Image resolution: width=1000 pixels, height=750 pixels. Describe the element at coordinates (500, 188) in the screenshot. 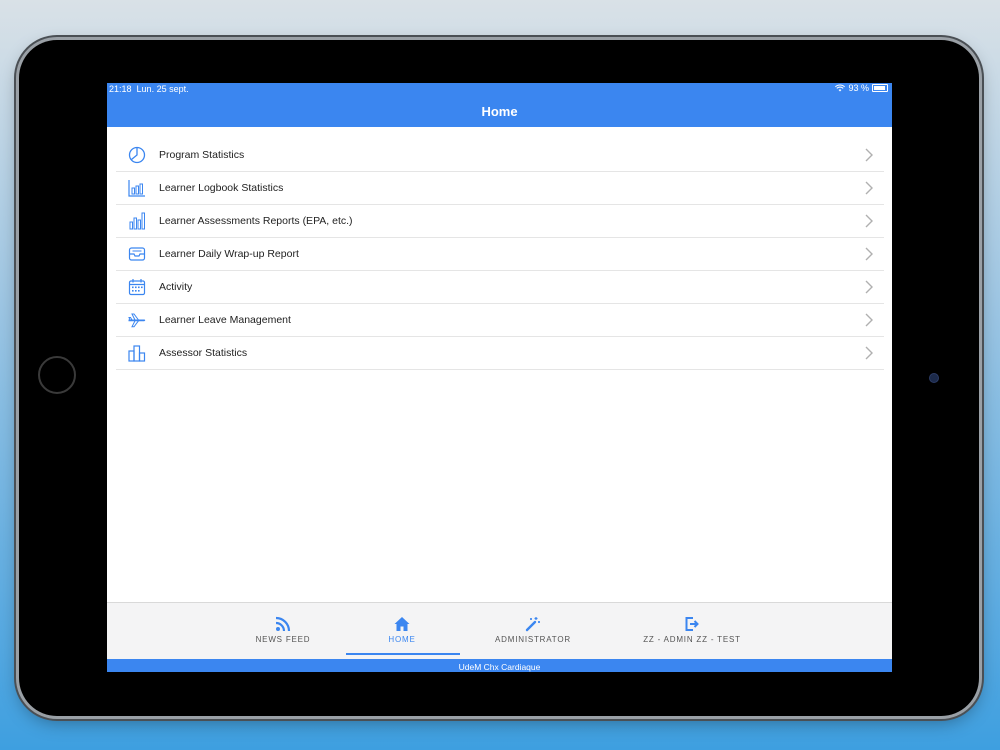

I see `menu-item-learner-logbook-statistics: Learner Logbook Statistics` at that location.